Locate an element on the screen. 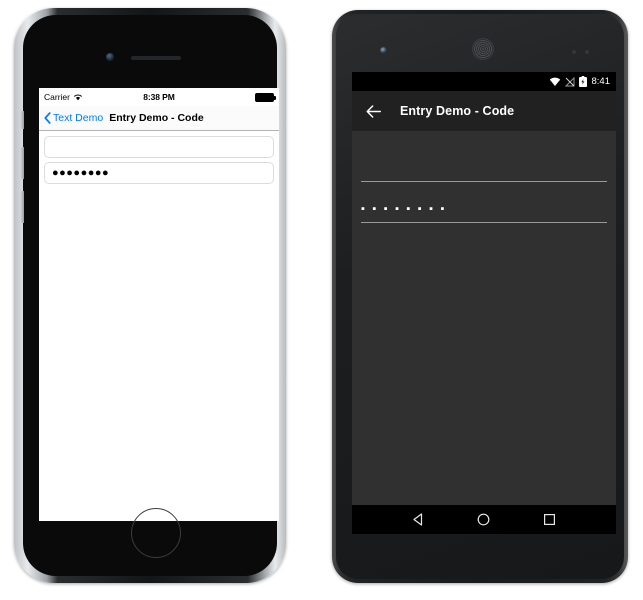 This screenshot has height=600, width=643. nav-back-triangle-icon is located at coordinates (418, 519).